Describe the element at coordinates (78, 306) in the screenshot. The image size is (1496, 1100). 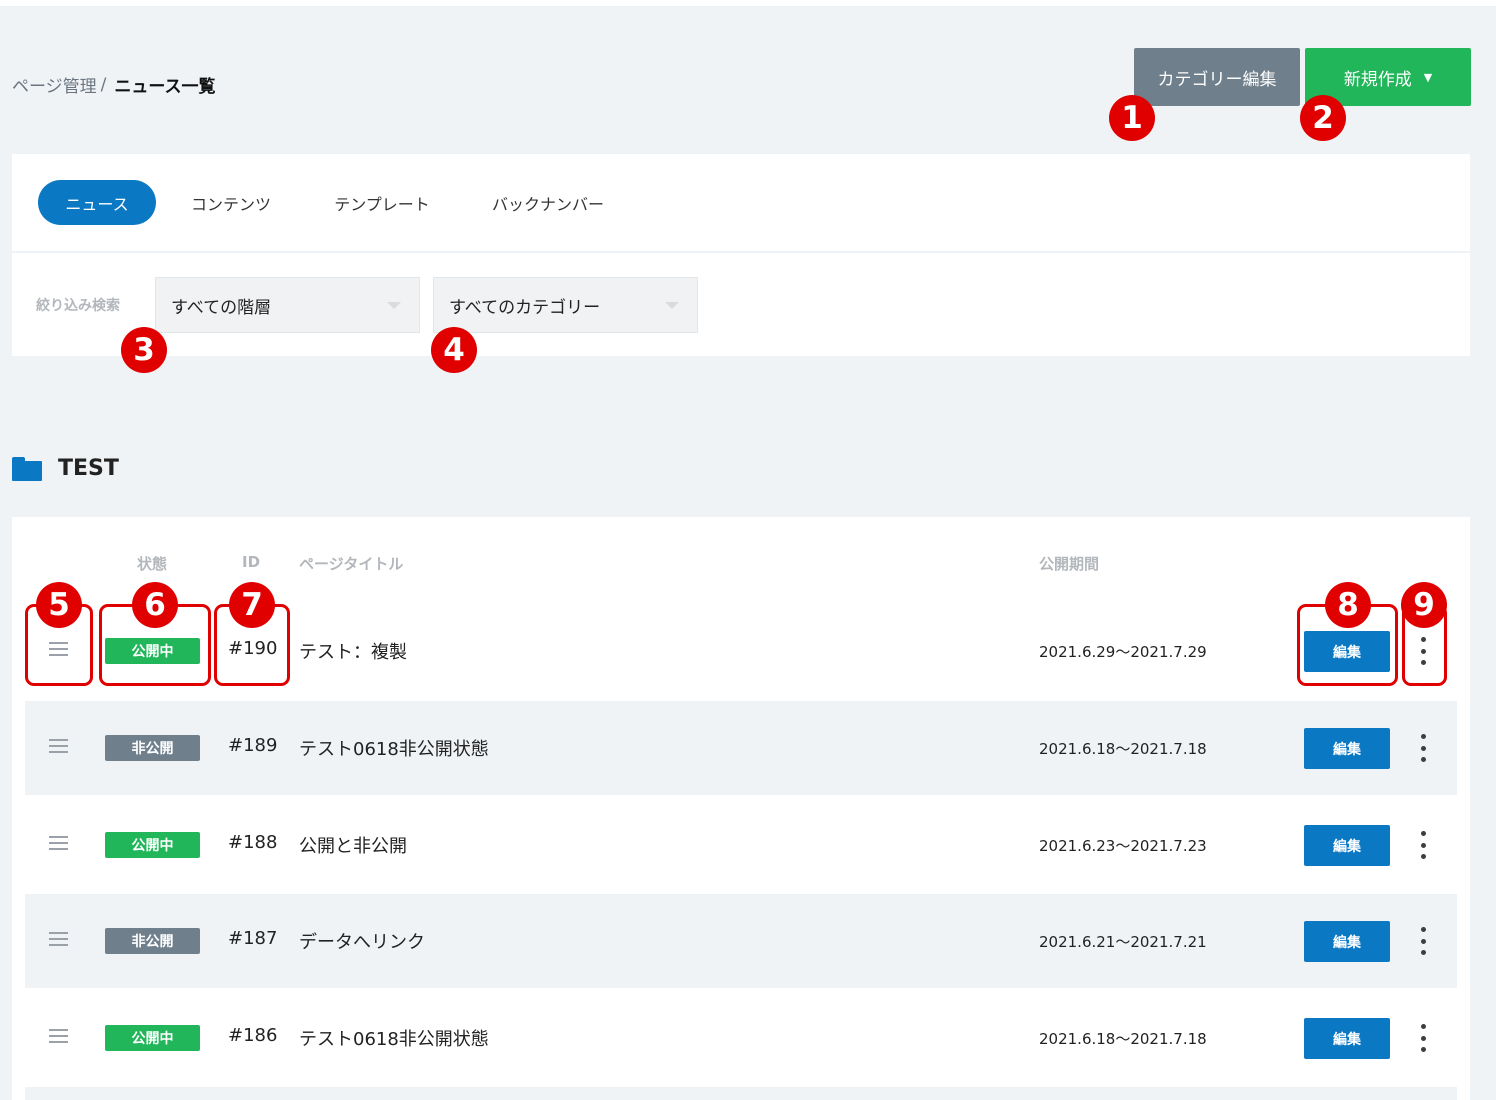
I see `filter-label: 絞り込み検索` at that location.